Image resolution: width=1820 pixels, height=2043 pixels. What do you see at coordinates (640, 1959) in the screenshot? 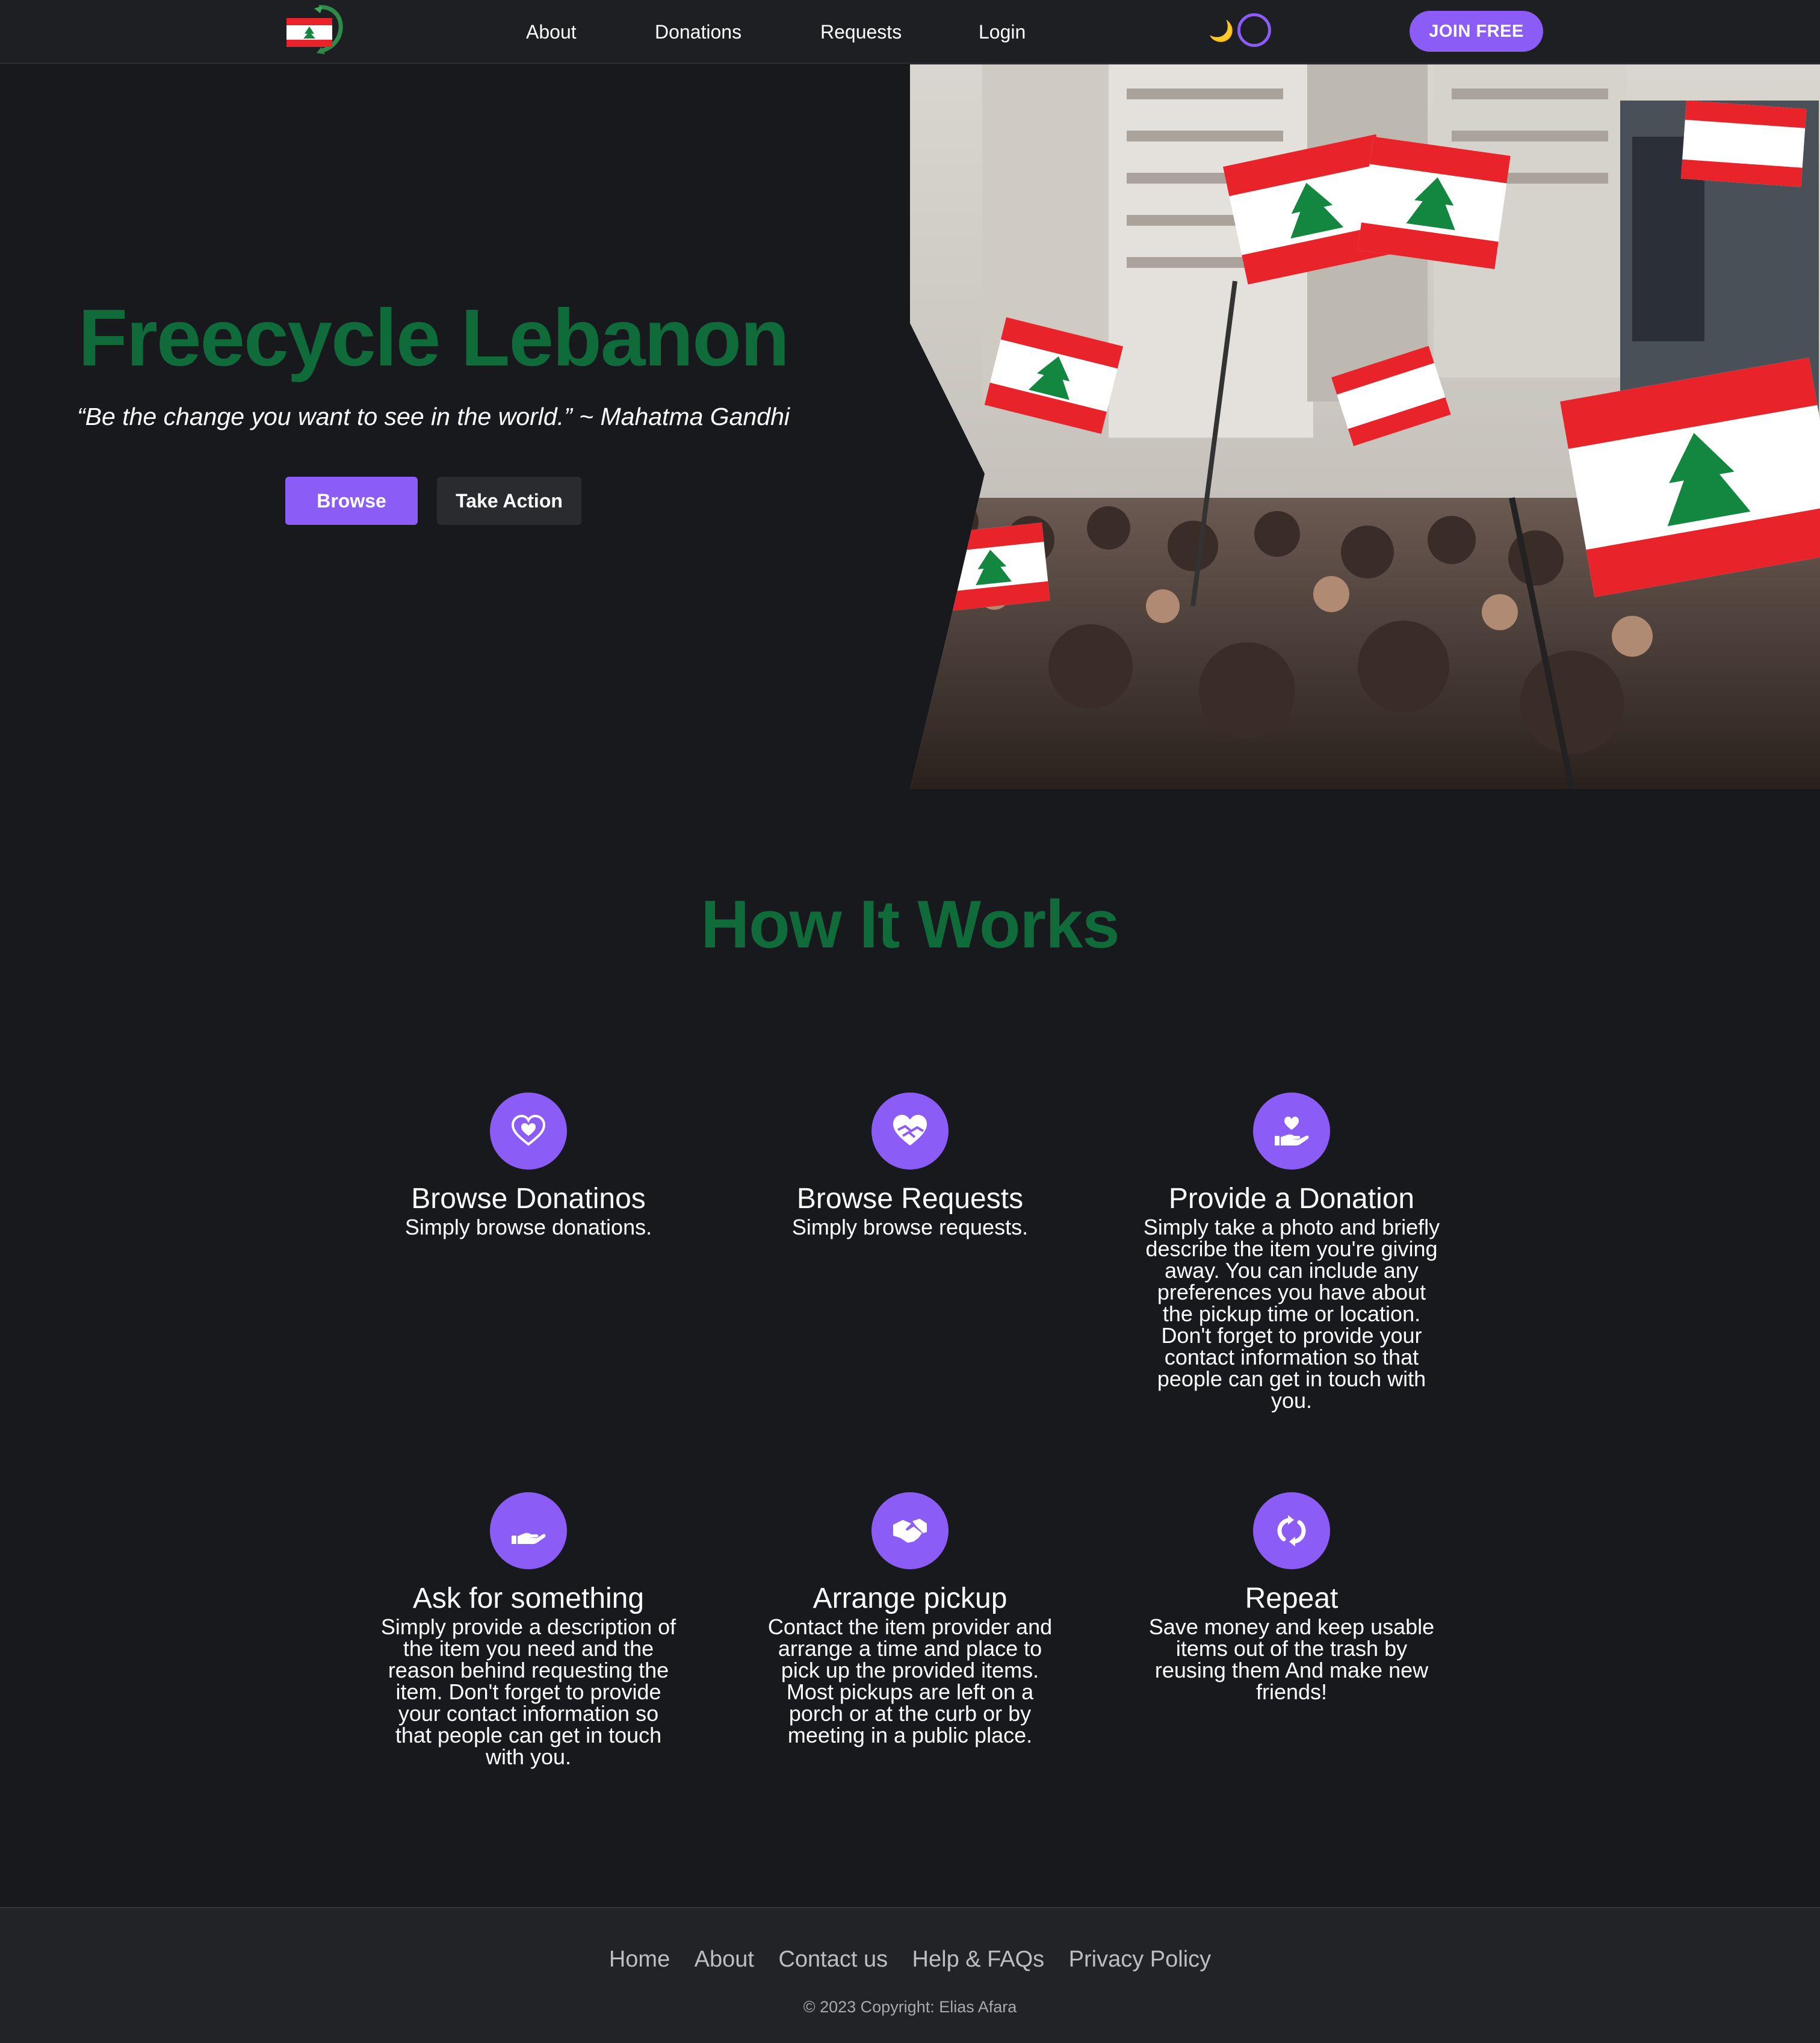
I see `footer-link-home: Home` at bounding box center [640, 1959].